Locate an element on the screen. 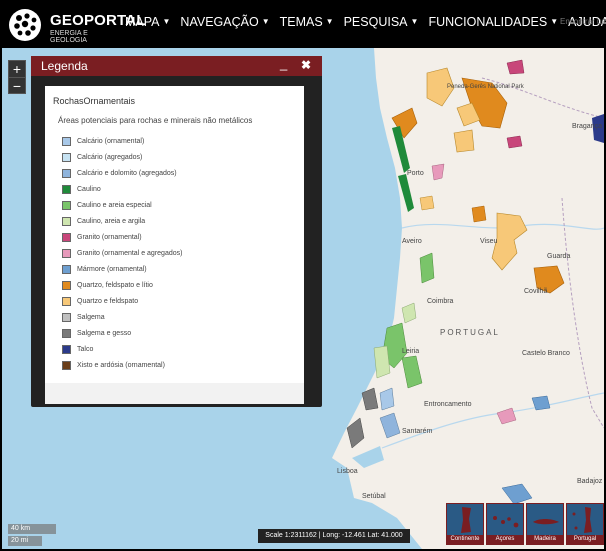  close-icon: ✖ is located at coordinates (306, 65).